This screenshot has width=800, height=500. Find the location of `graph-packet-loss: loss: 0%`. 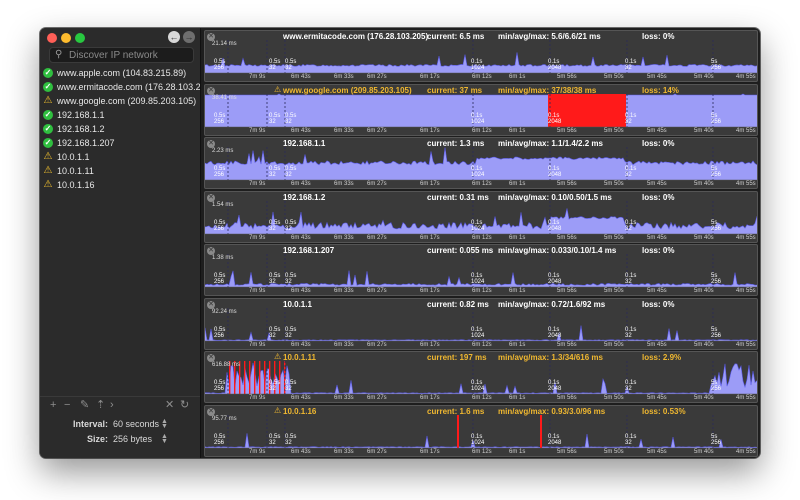

graph-packet-loss: loss: 0% is located at coordinates (658, 143).